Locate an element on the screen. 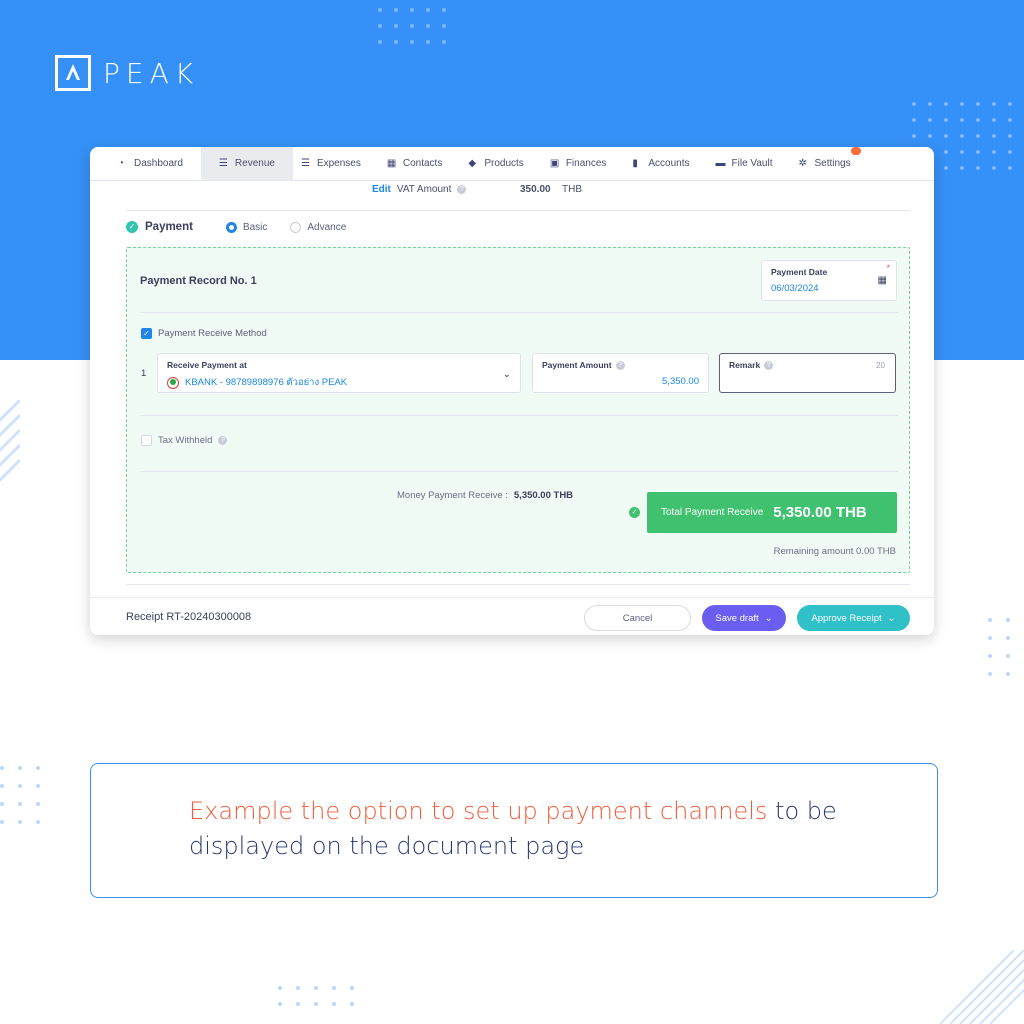 This screenshot has height=1024, width=1024. payment-date-label: Payment Date is located at coordinates (799, 272).